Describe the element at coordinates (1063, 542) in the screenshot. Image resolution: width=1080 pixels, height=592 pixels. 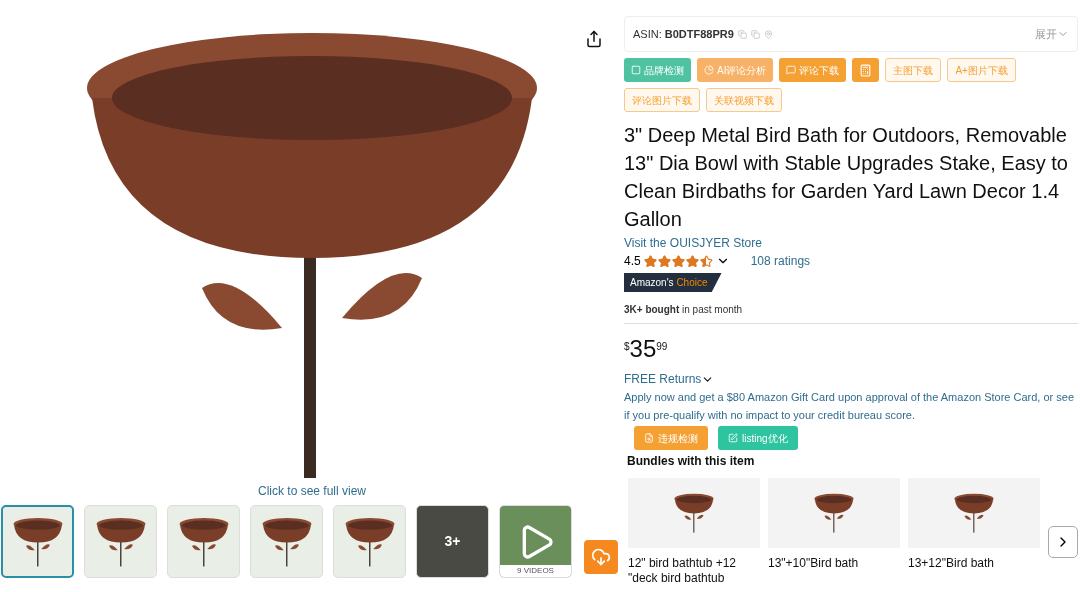
I see `next-button` at that location.